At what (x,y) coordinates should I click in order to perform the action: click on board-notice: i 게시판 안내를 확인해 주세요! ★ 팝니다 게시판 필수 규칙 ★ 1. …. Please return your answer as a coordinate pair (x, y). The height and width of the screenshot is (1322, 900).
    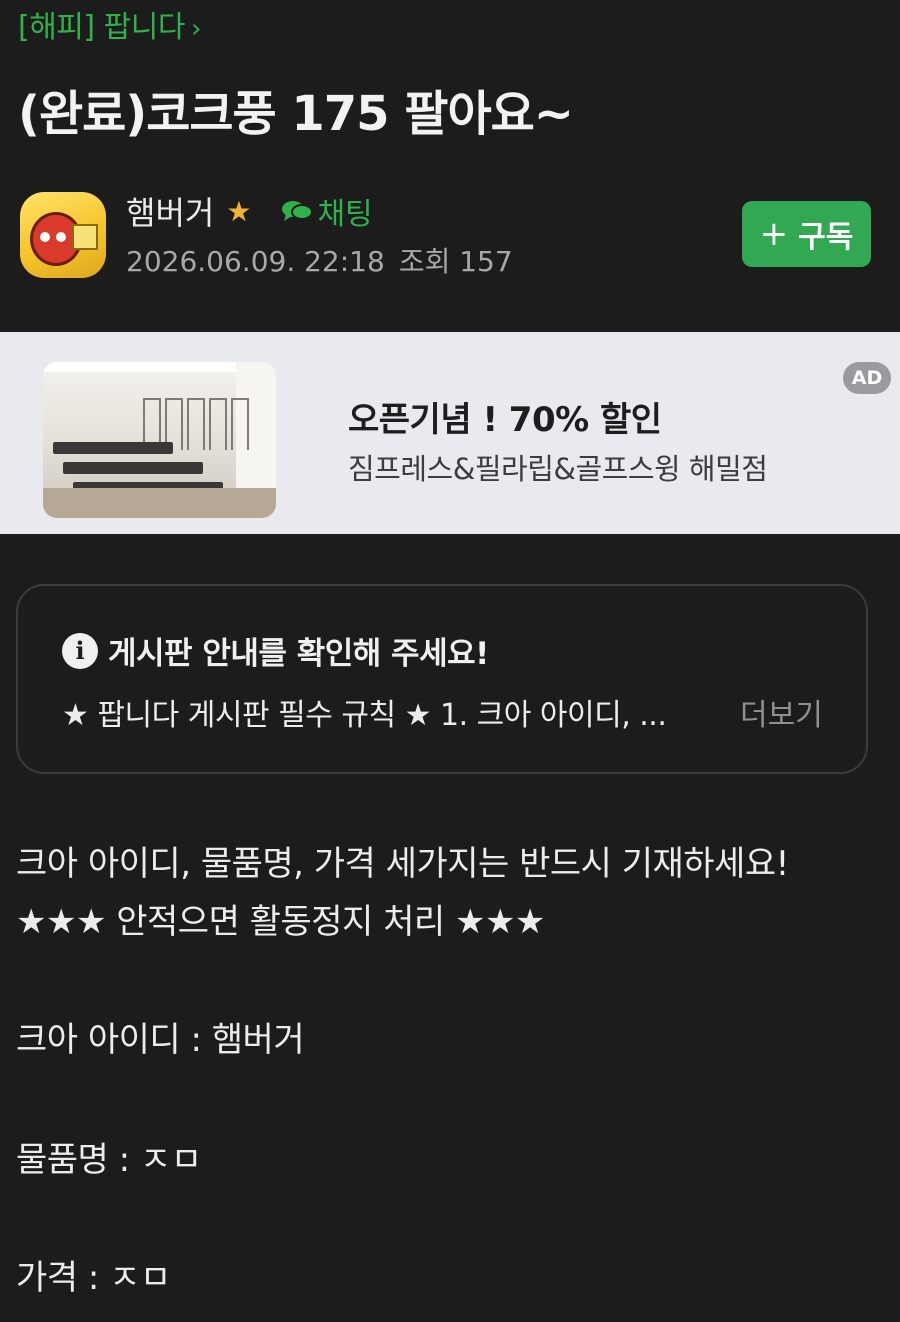
    Looking at the image, I should click on (442, 679).